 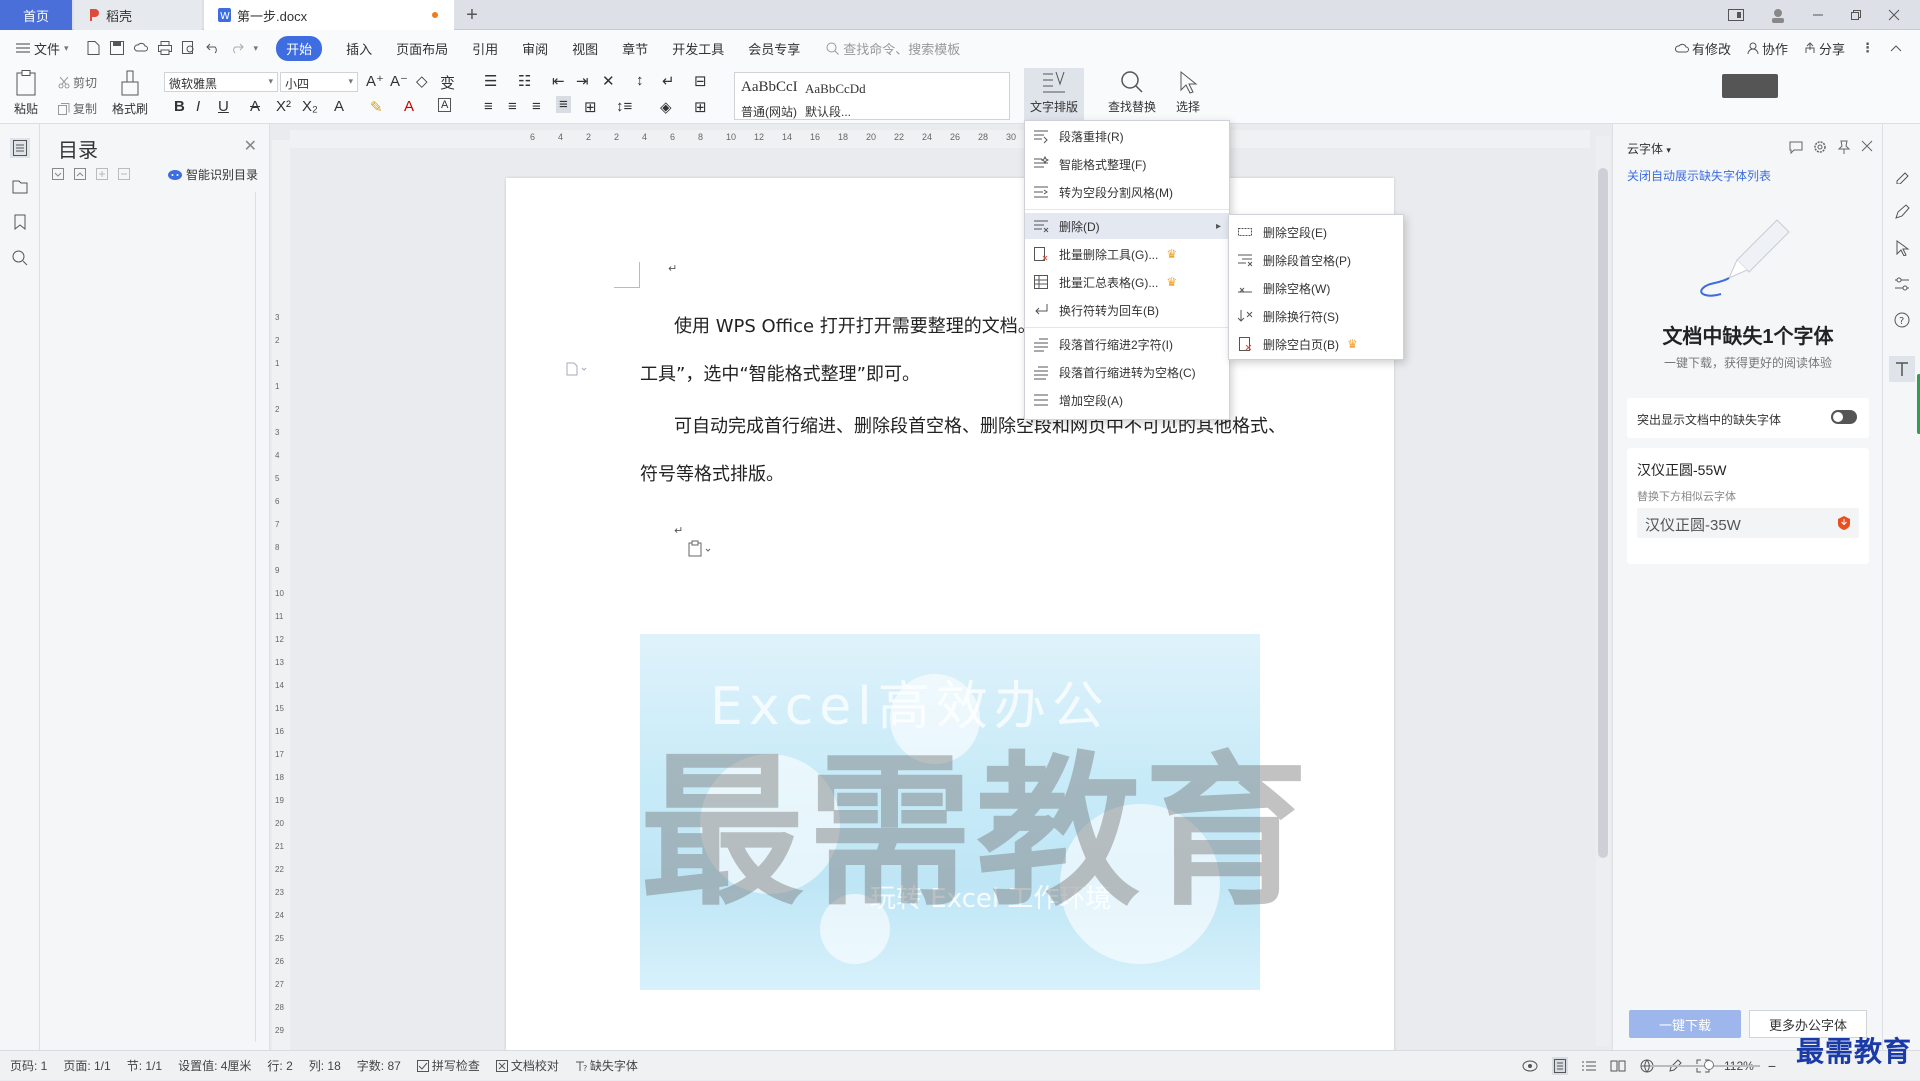 What do you see at coordinates (422, 48) in the screenshot?
I see `menu-tab-page-layout: 页面布局` at bounding box center [422, 48].